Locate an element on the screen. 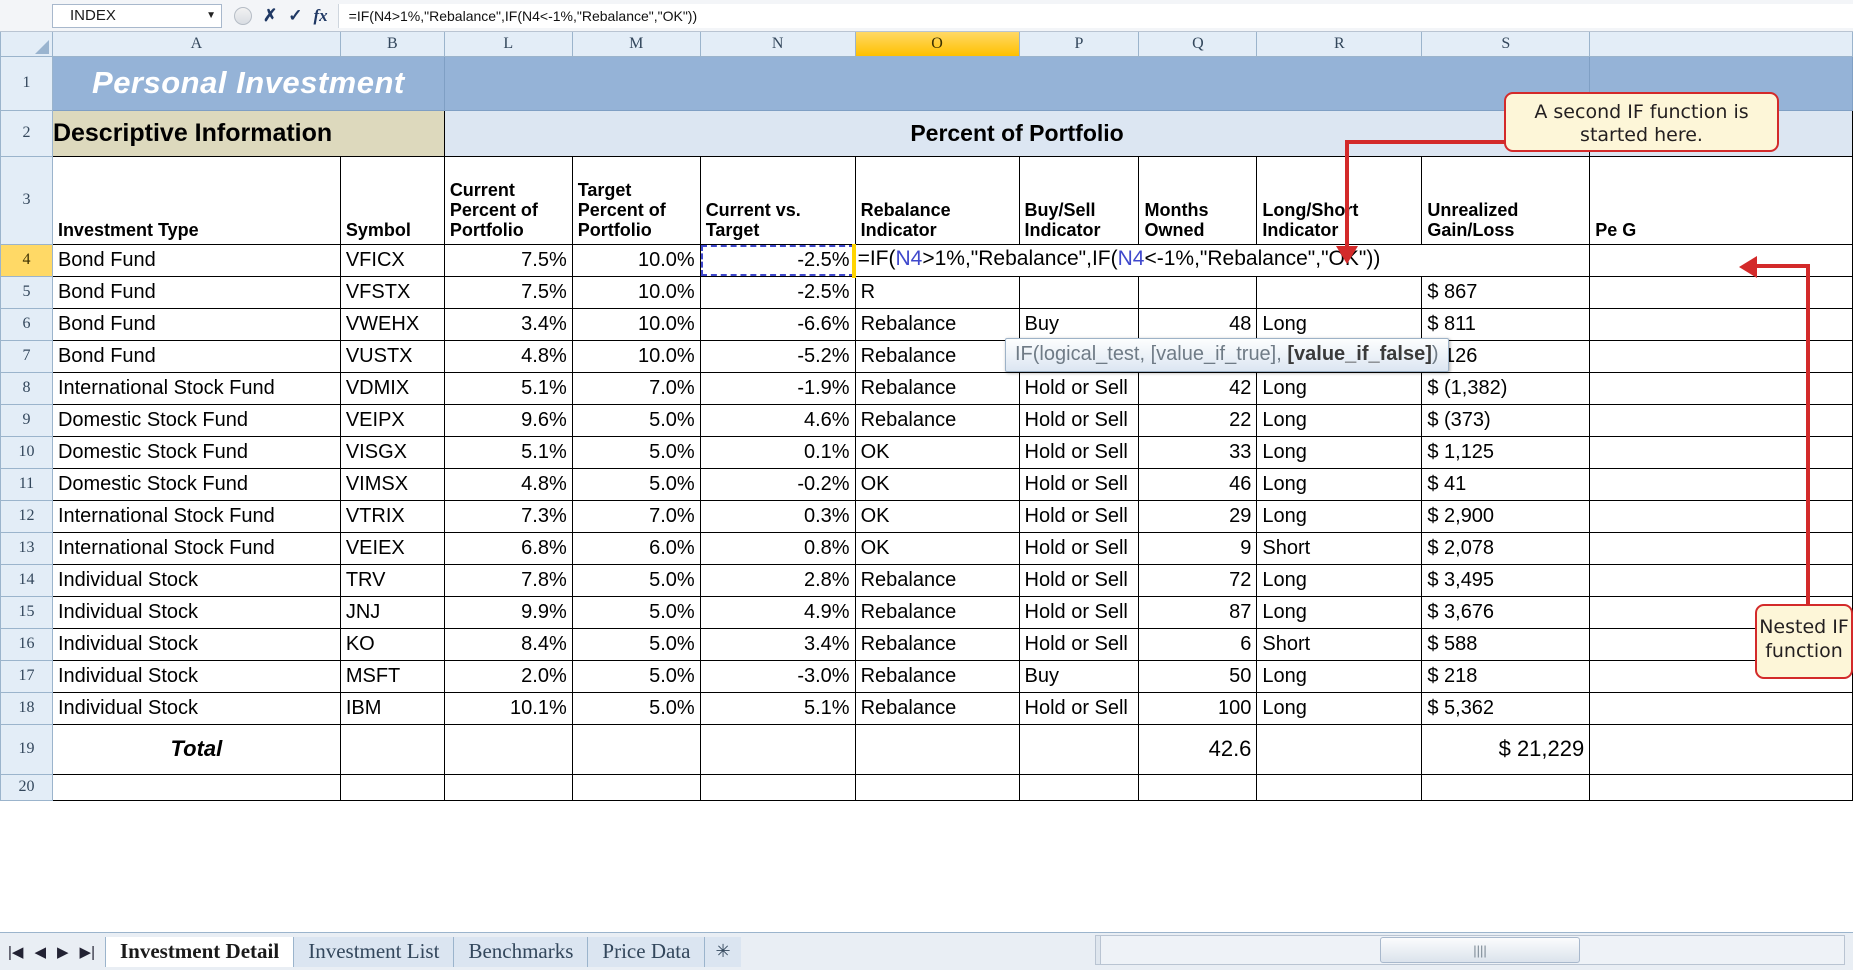 This screenshot has height=970, width=1853. cell-m16: 5.0% is located at coordinates (636, 644).